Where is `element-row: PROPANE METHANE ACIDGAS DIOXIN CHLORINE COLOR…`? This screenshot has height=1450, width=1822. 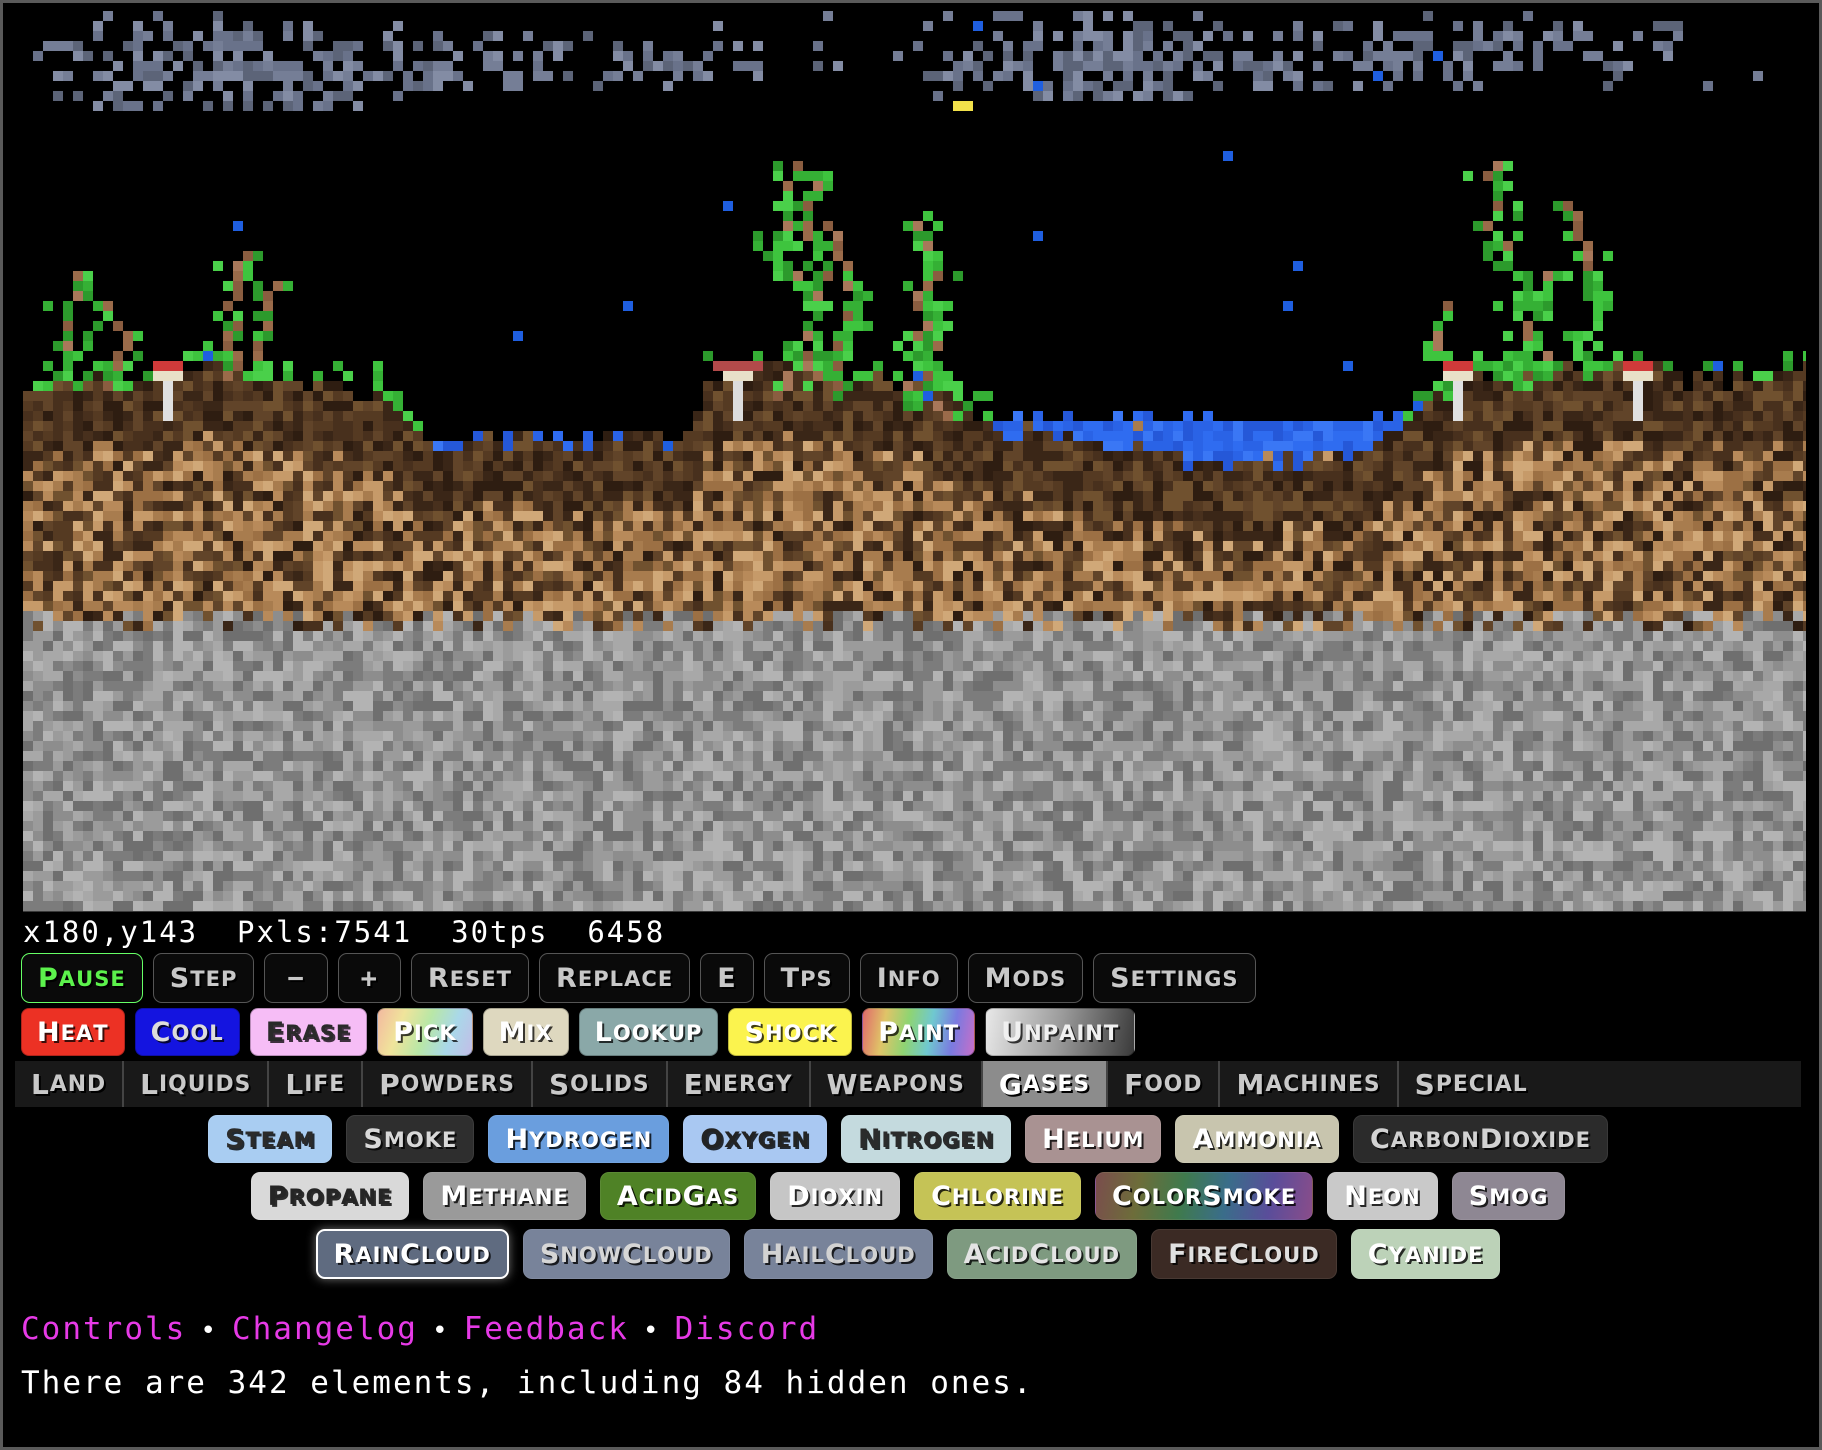
element-row: PROPANE METHANE ACIDGAS DIOXIN CHLORINE COLOR… is located at coordinates (908, 1196).